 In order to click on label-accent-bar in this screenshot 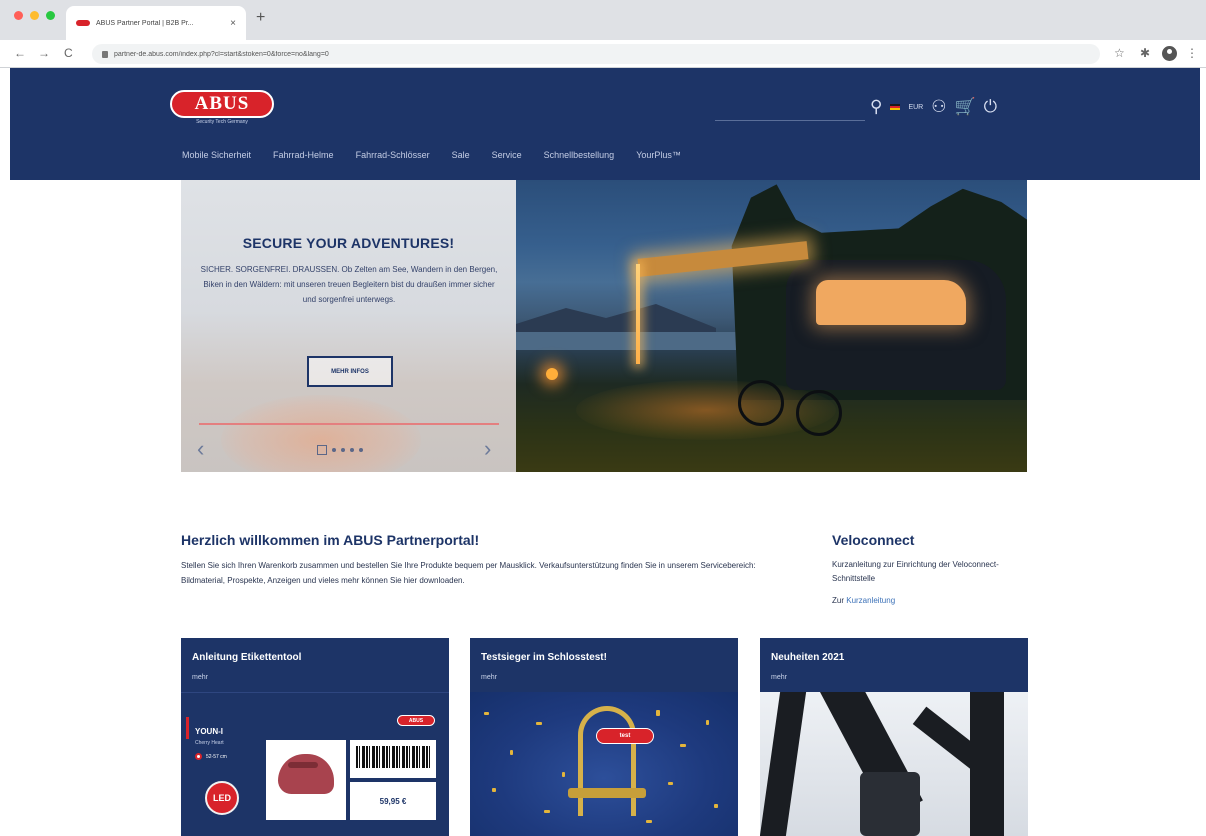, I will do `click(187, 728)`.